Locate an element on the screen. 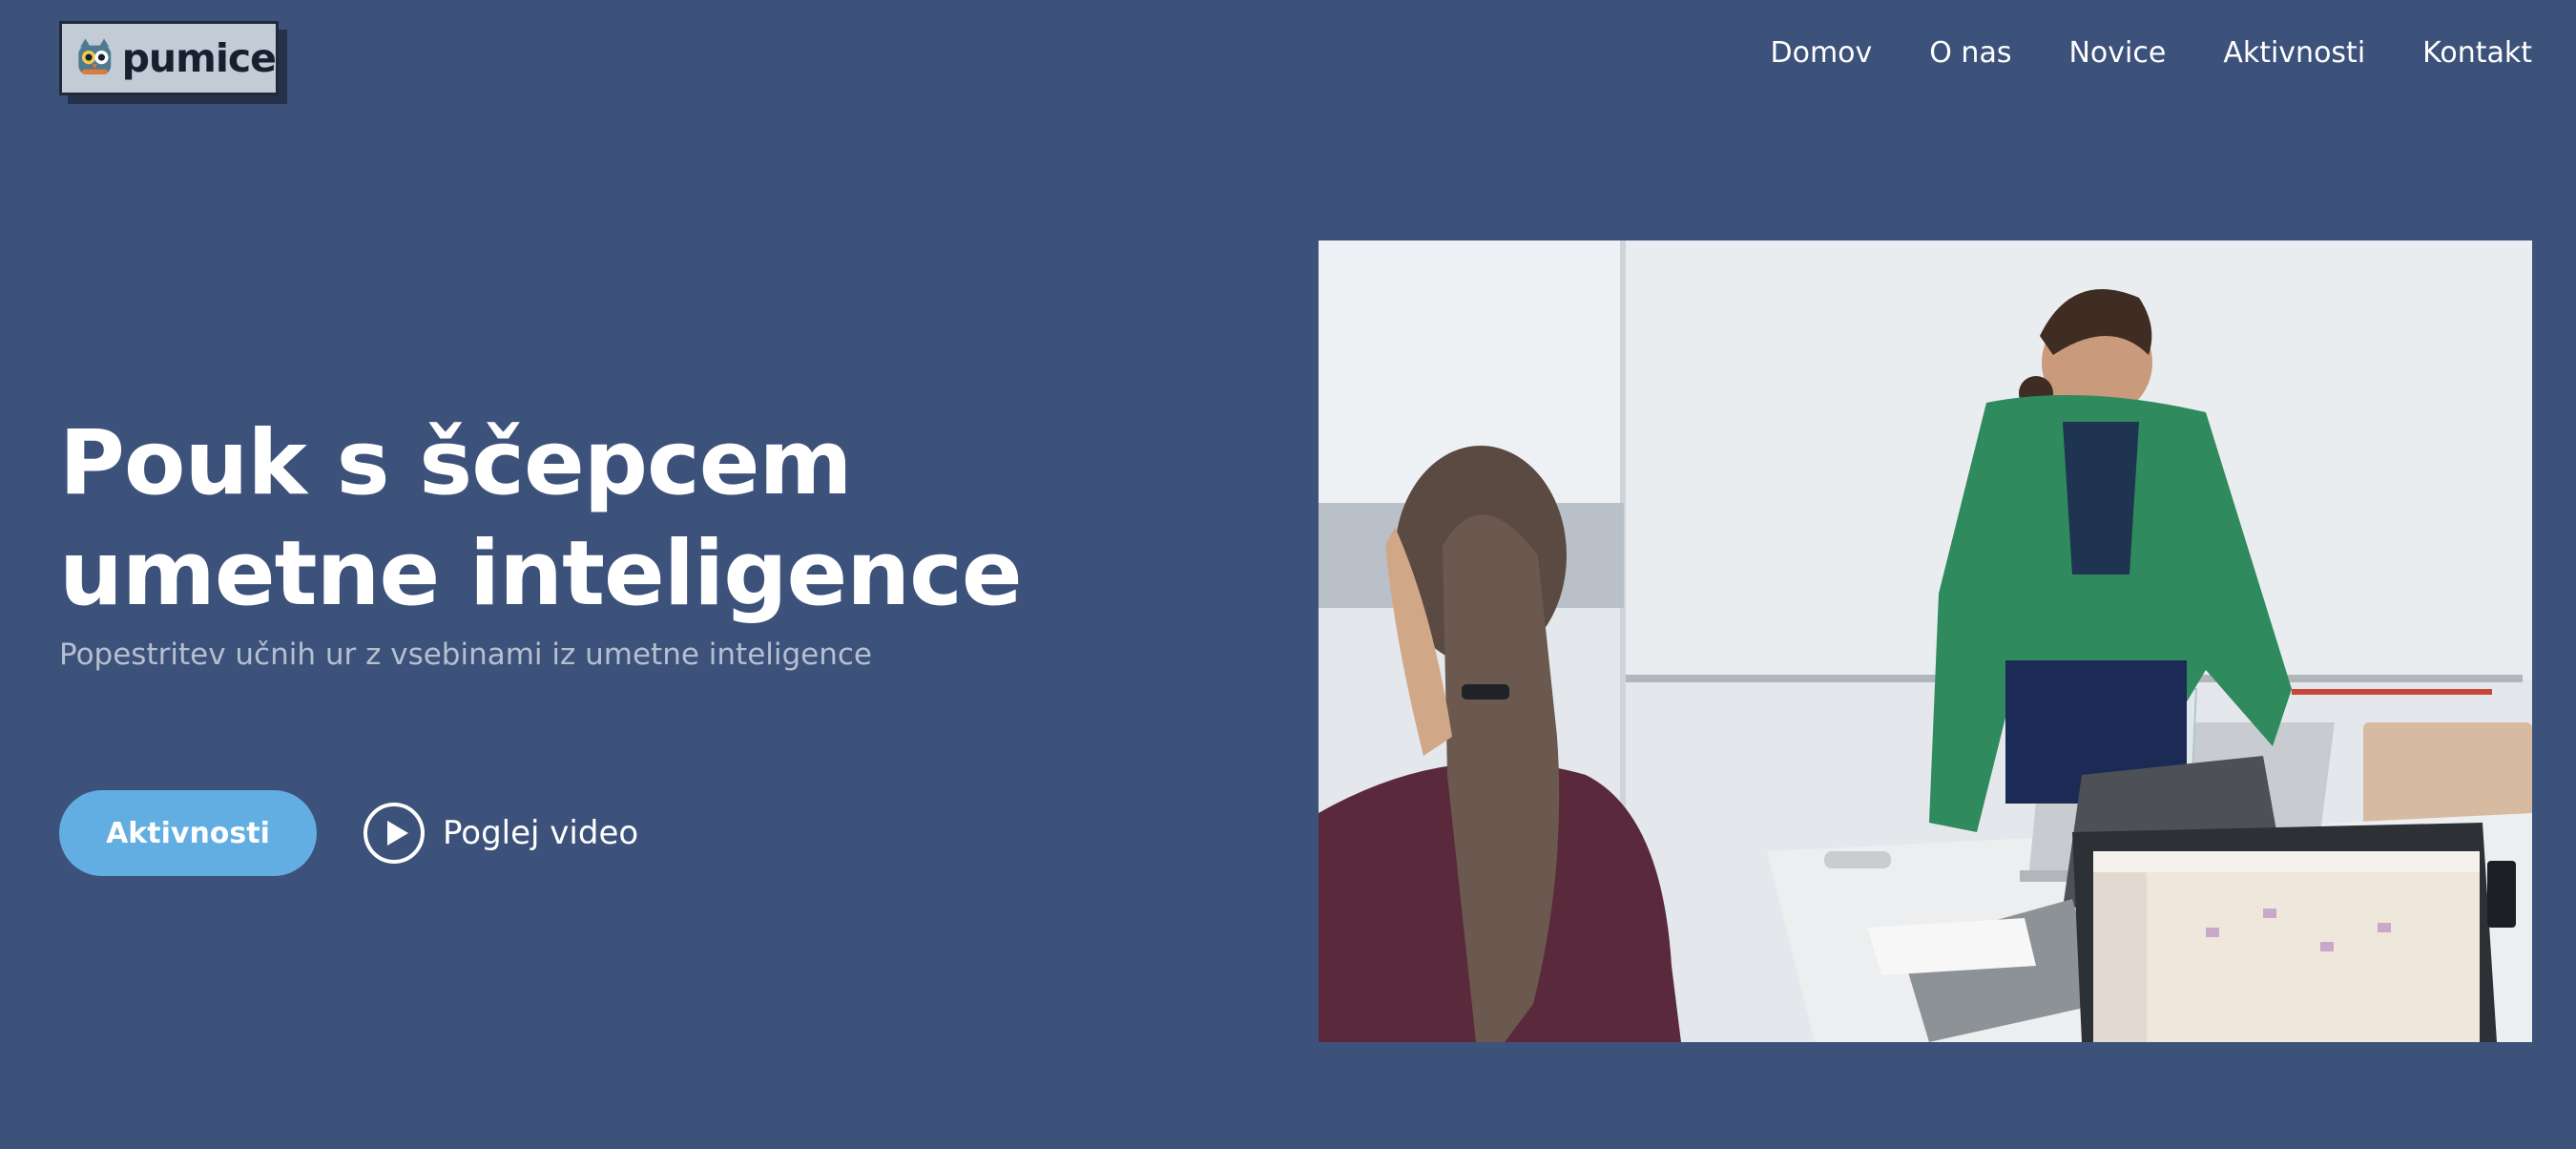 Image resolution: width=2576 pixels, height=1149 pixels. owl-mascot-icon is located at coordinates (95, 56).